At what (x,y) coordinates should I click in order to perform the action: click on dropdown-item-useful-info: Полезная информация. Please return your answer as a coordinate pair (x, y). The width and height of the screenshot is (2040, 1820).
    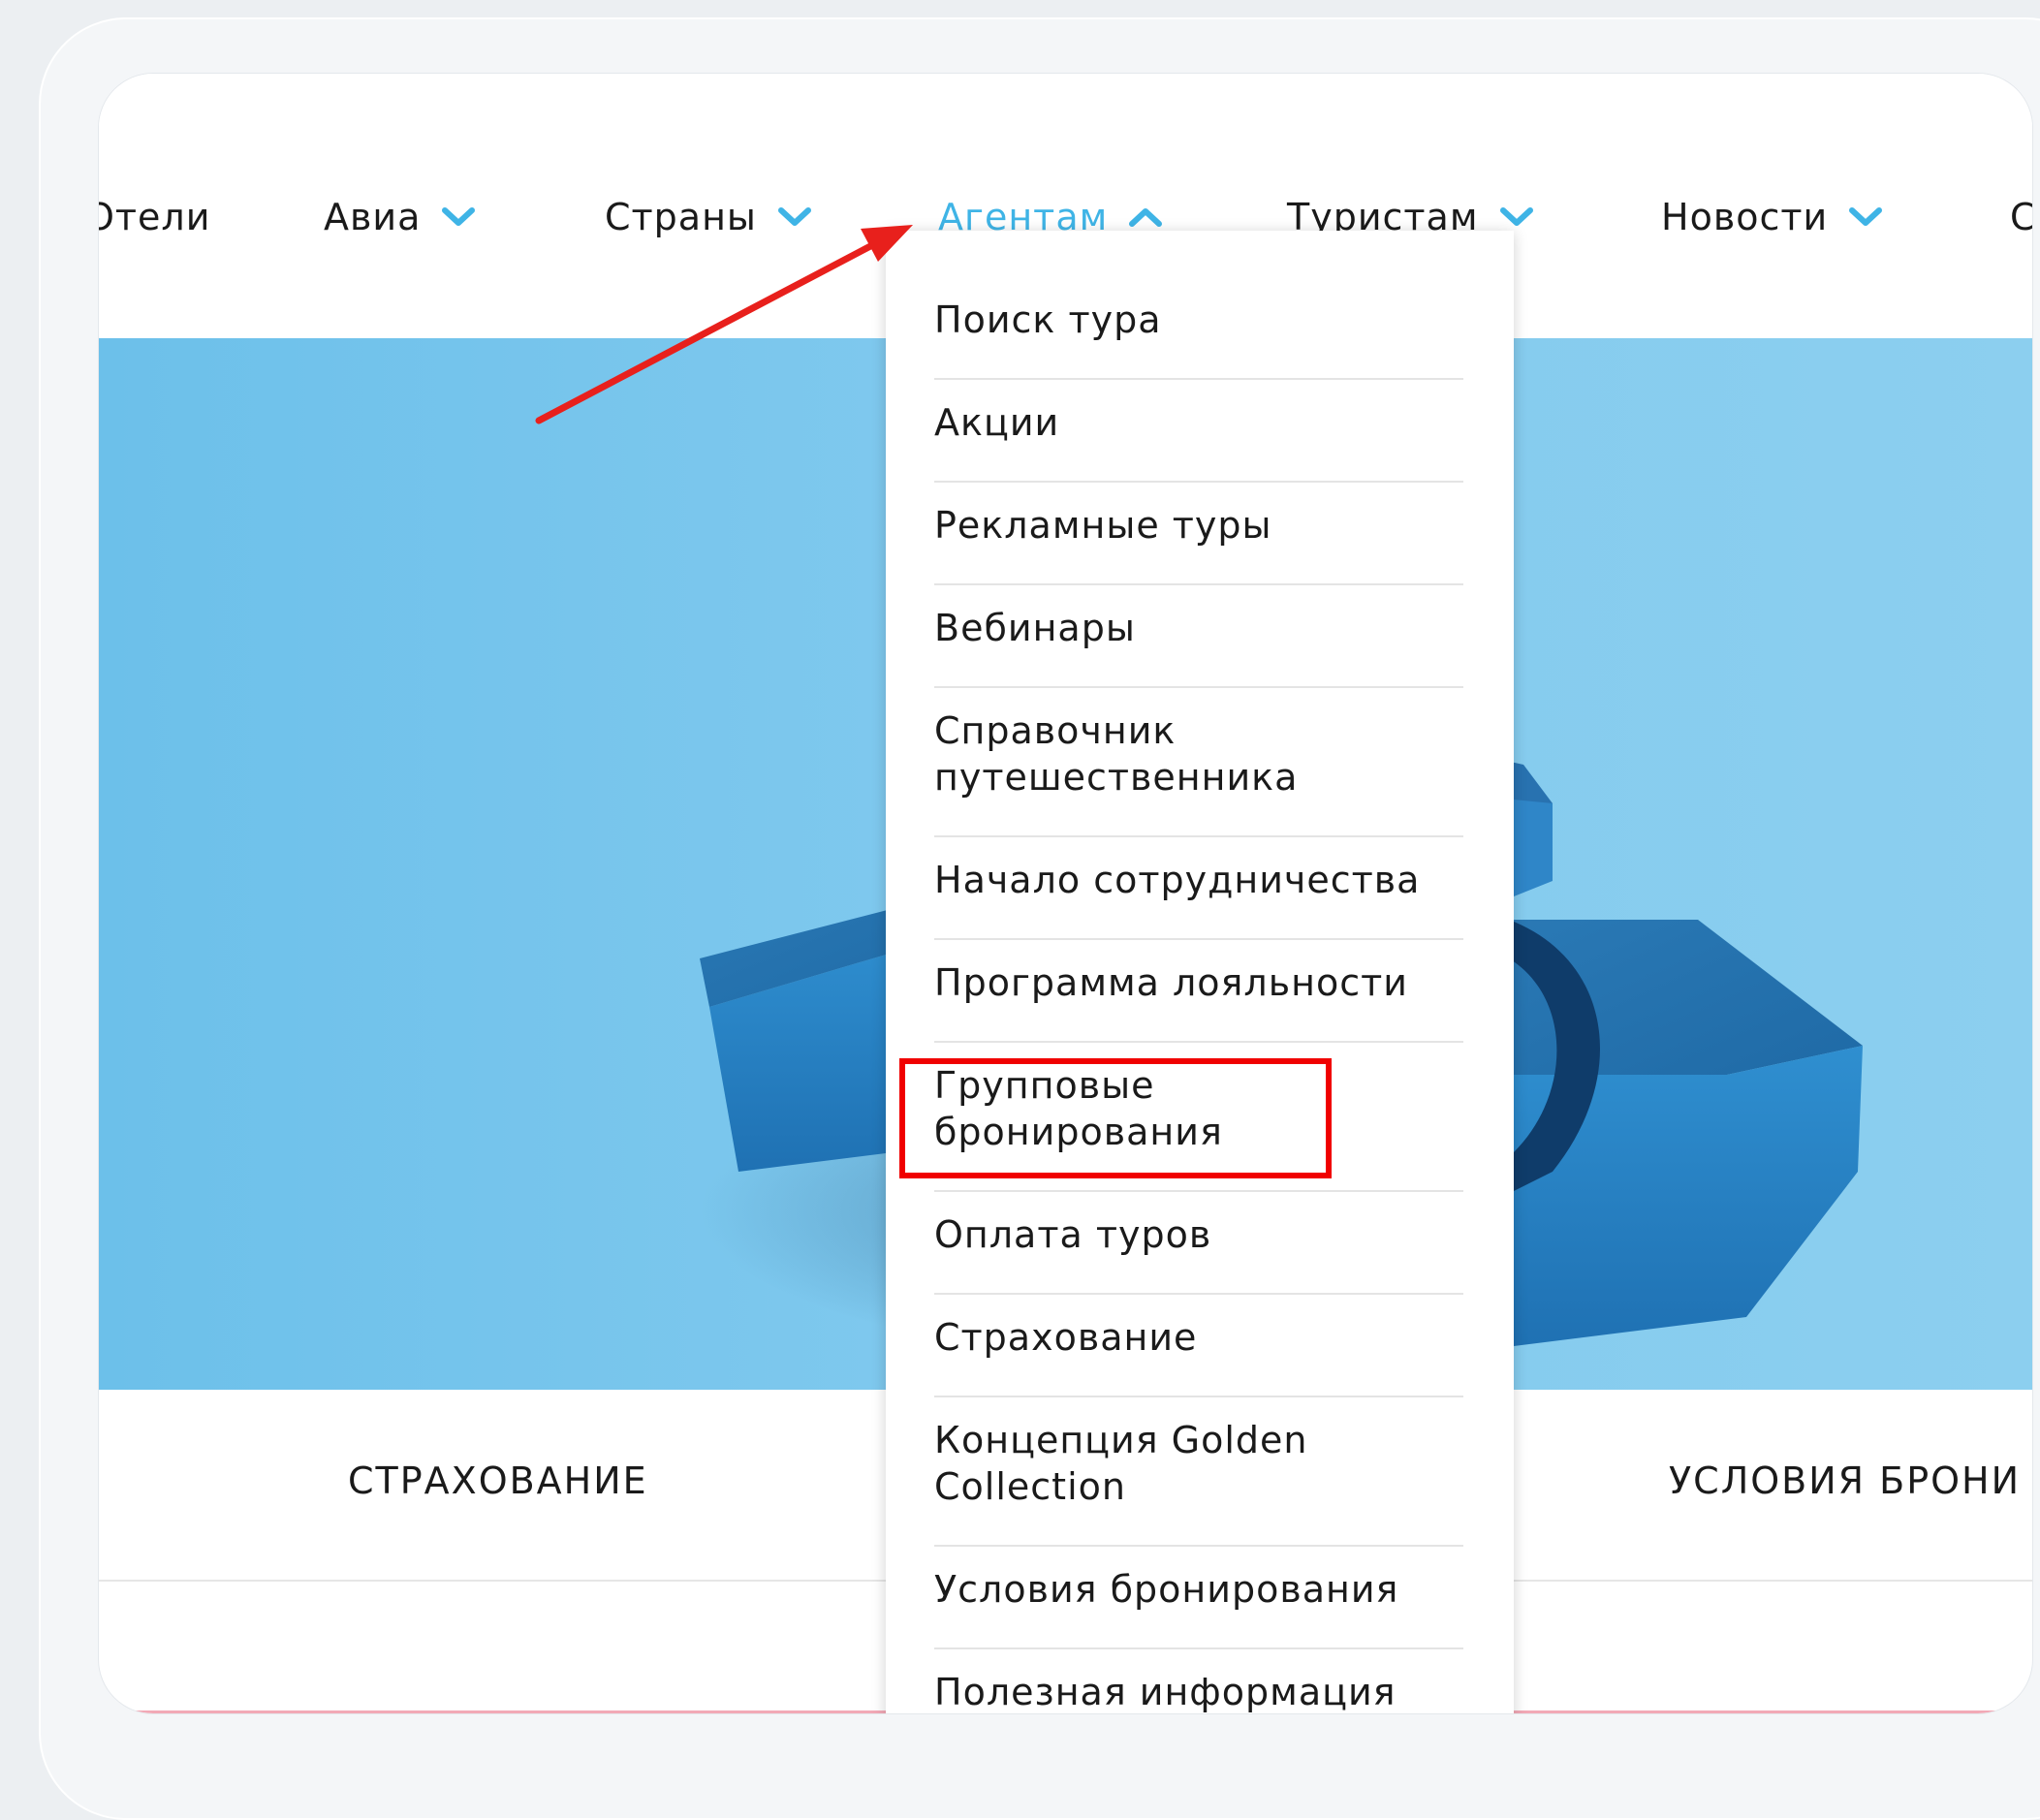
    Looking at the image, I should click on (1199, 1691).